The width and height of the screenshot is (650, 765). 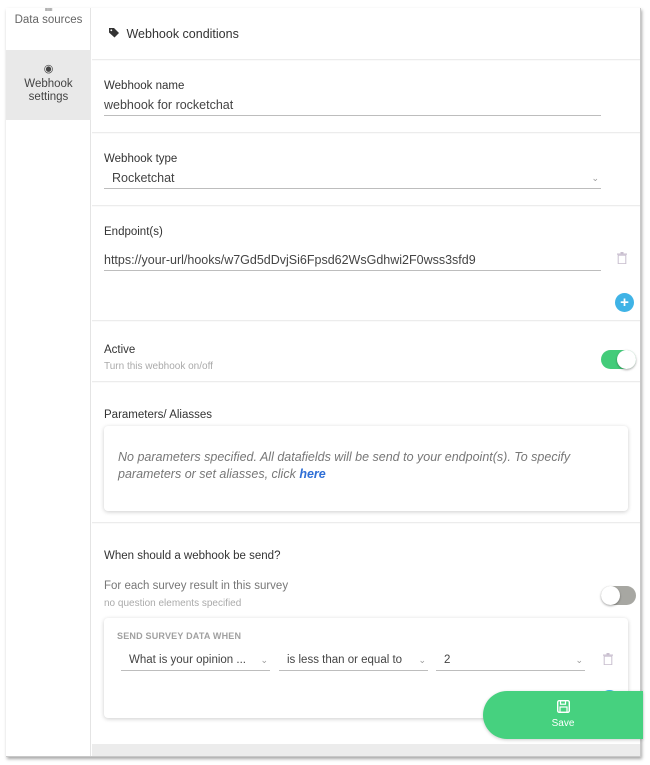 What do you see at coordinates (352, 179) in the screenshot?
I see `webhook-type-select: Rocketchat ⌄` at bounding box center [352, 179].